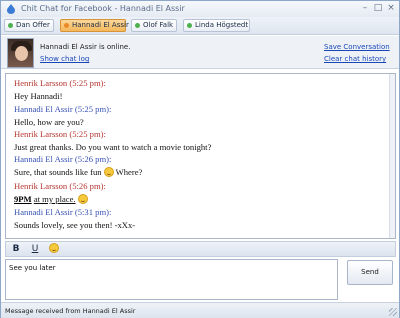  I want to click on message-header: Hannadi El Assir (5:26 pm):, so click(63, 159).